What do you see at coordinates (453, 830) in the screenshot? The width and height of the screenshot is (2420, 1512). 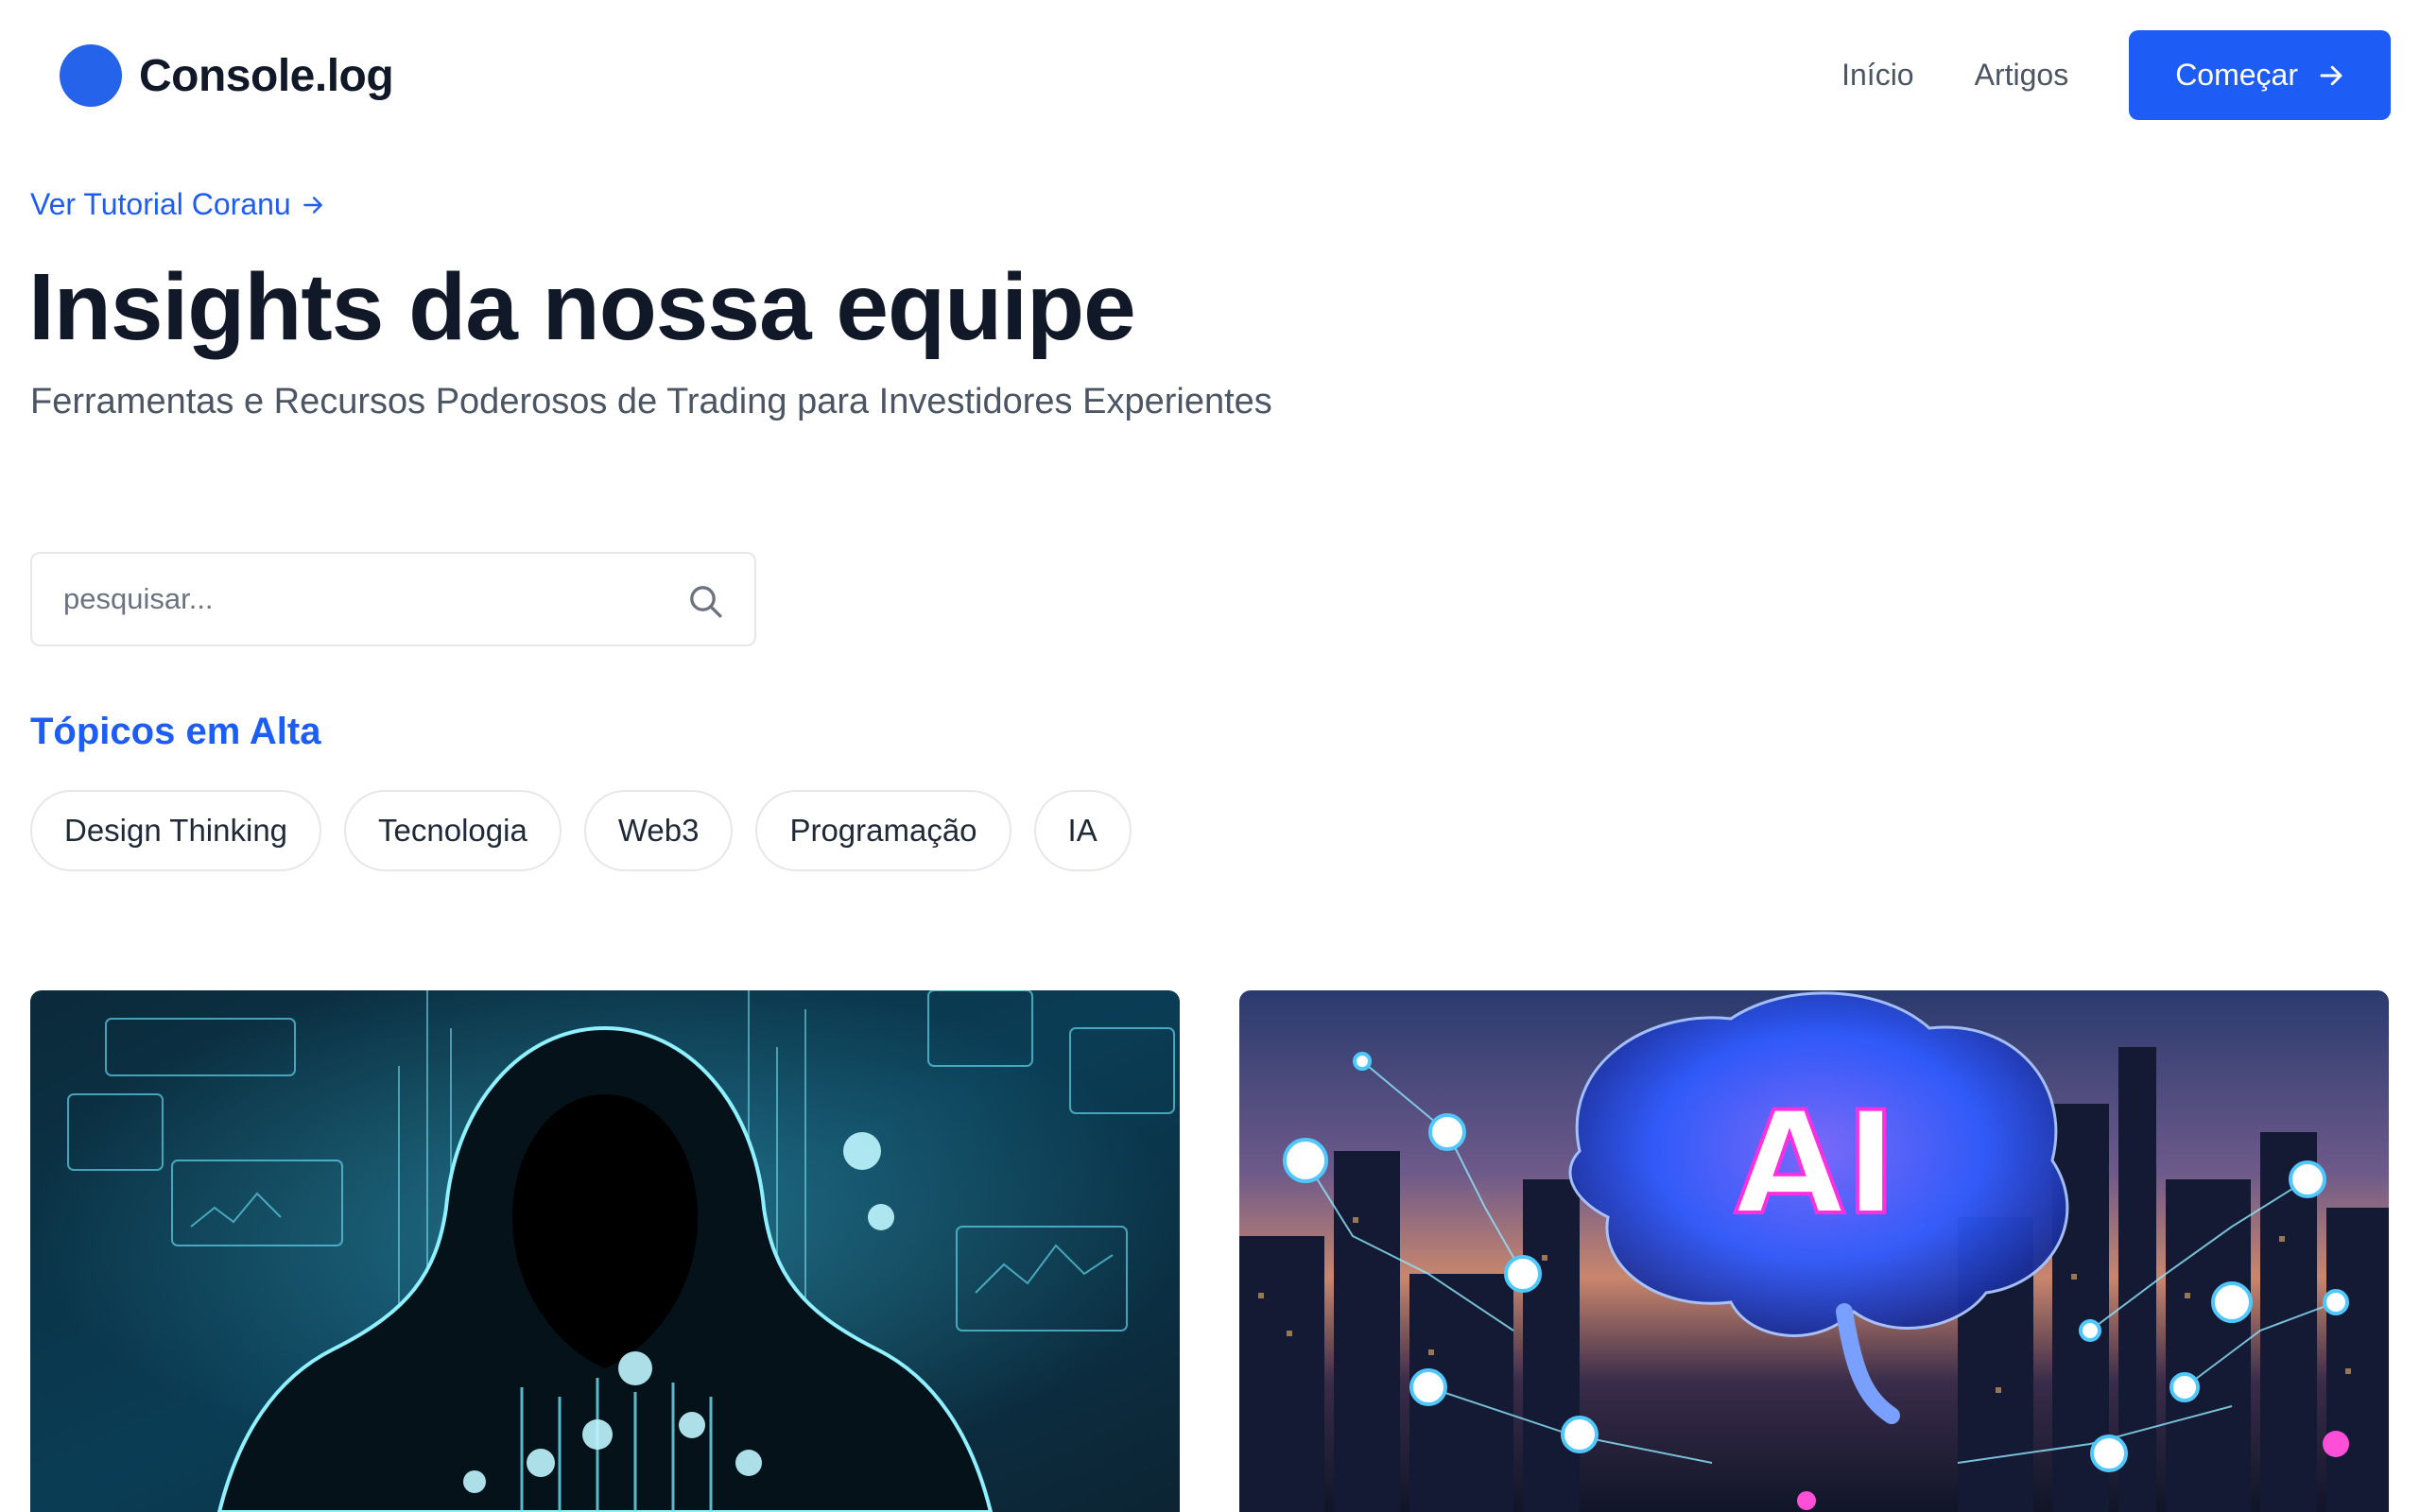 I see `topic-chip-tecnologia: Tecnologia` at bounding box center [453, 830].